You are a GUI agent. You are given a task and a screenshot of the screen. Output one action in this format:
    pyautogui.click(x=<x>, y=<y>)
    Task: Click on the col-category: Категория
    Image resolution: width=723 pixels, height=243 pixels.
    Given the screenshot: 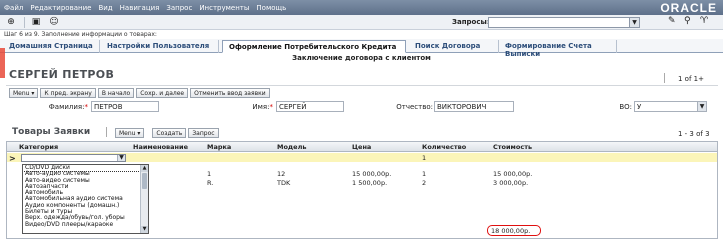 What is the action you would take?
    pyautogui.click(x=38, y=147)
    